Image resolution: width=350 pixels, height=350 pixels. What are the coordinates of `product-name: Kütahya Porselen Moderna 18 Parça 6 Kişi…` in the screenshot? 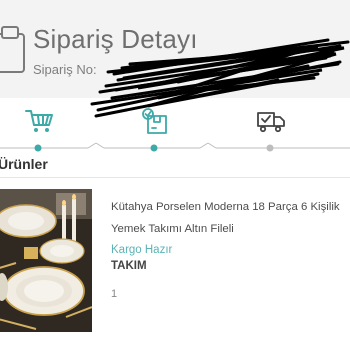 It's located at (230, 218).